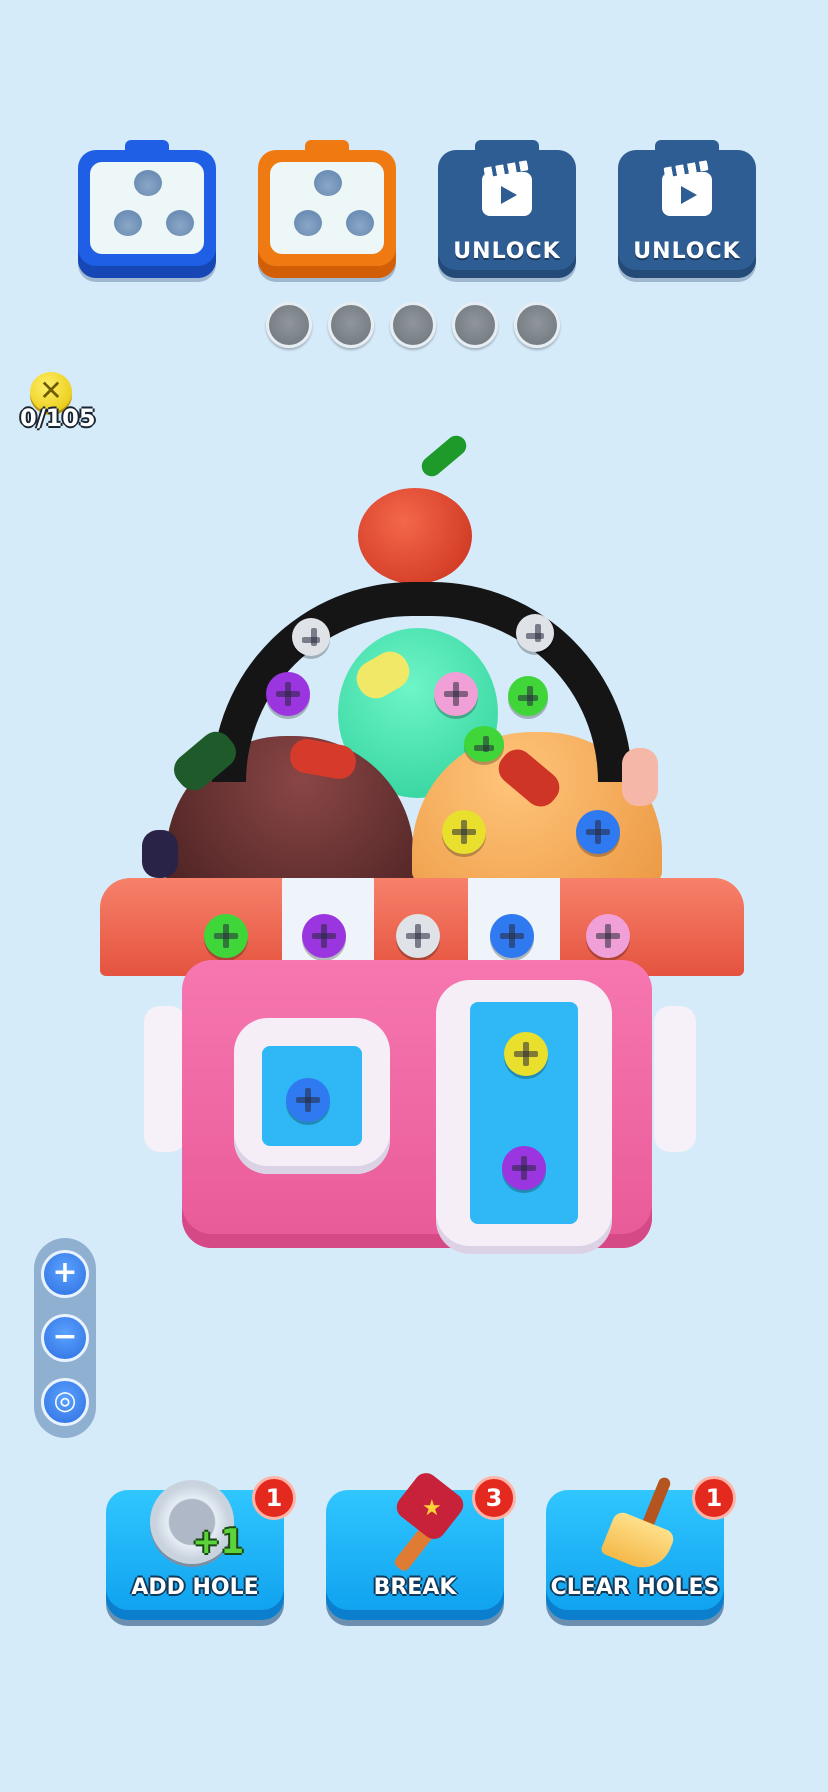  Describe the element at coordinates (160, 854) in the screenshot. I see `peg-navy` at that location.